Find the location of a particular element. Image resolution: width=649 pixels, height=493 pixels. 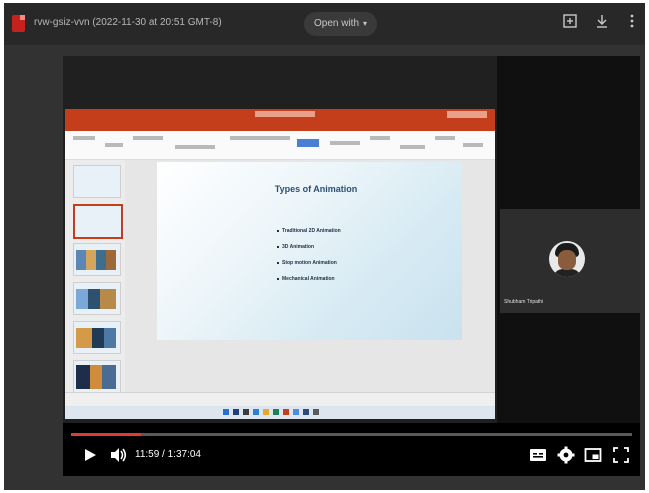

participant-tile: Shubham Tripathi is located at coordinates (570, 261).